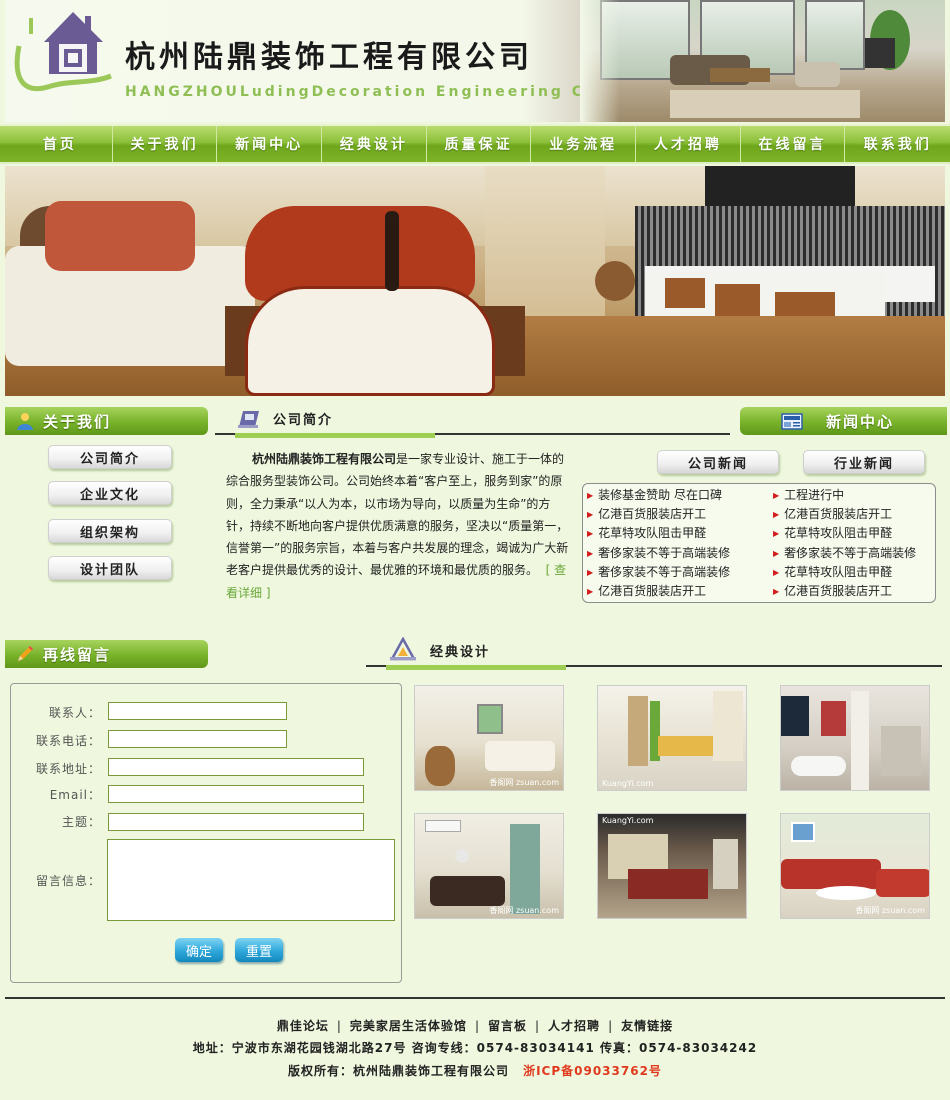  What do you see at coordinates (68, 769) in the screenshot?
I see `address-label: 联系地址：` at bounding box center [68, 769].